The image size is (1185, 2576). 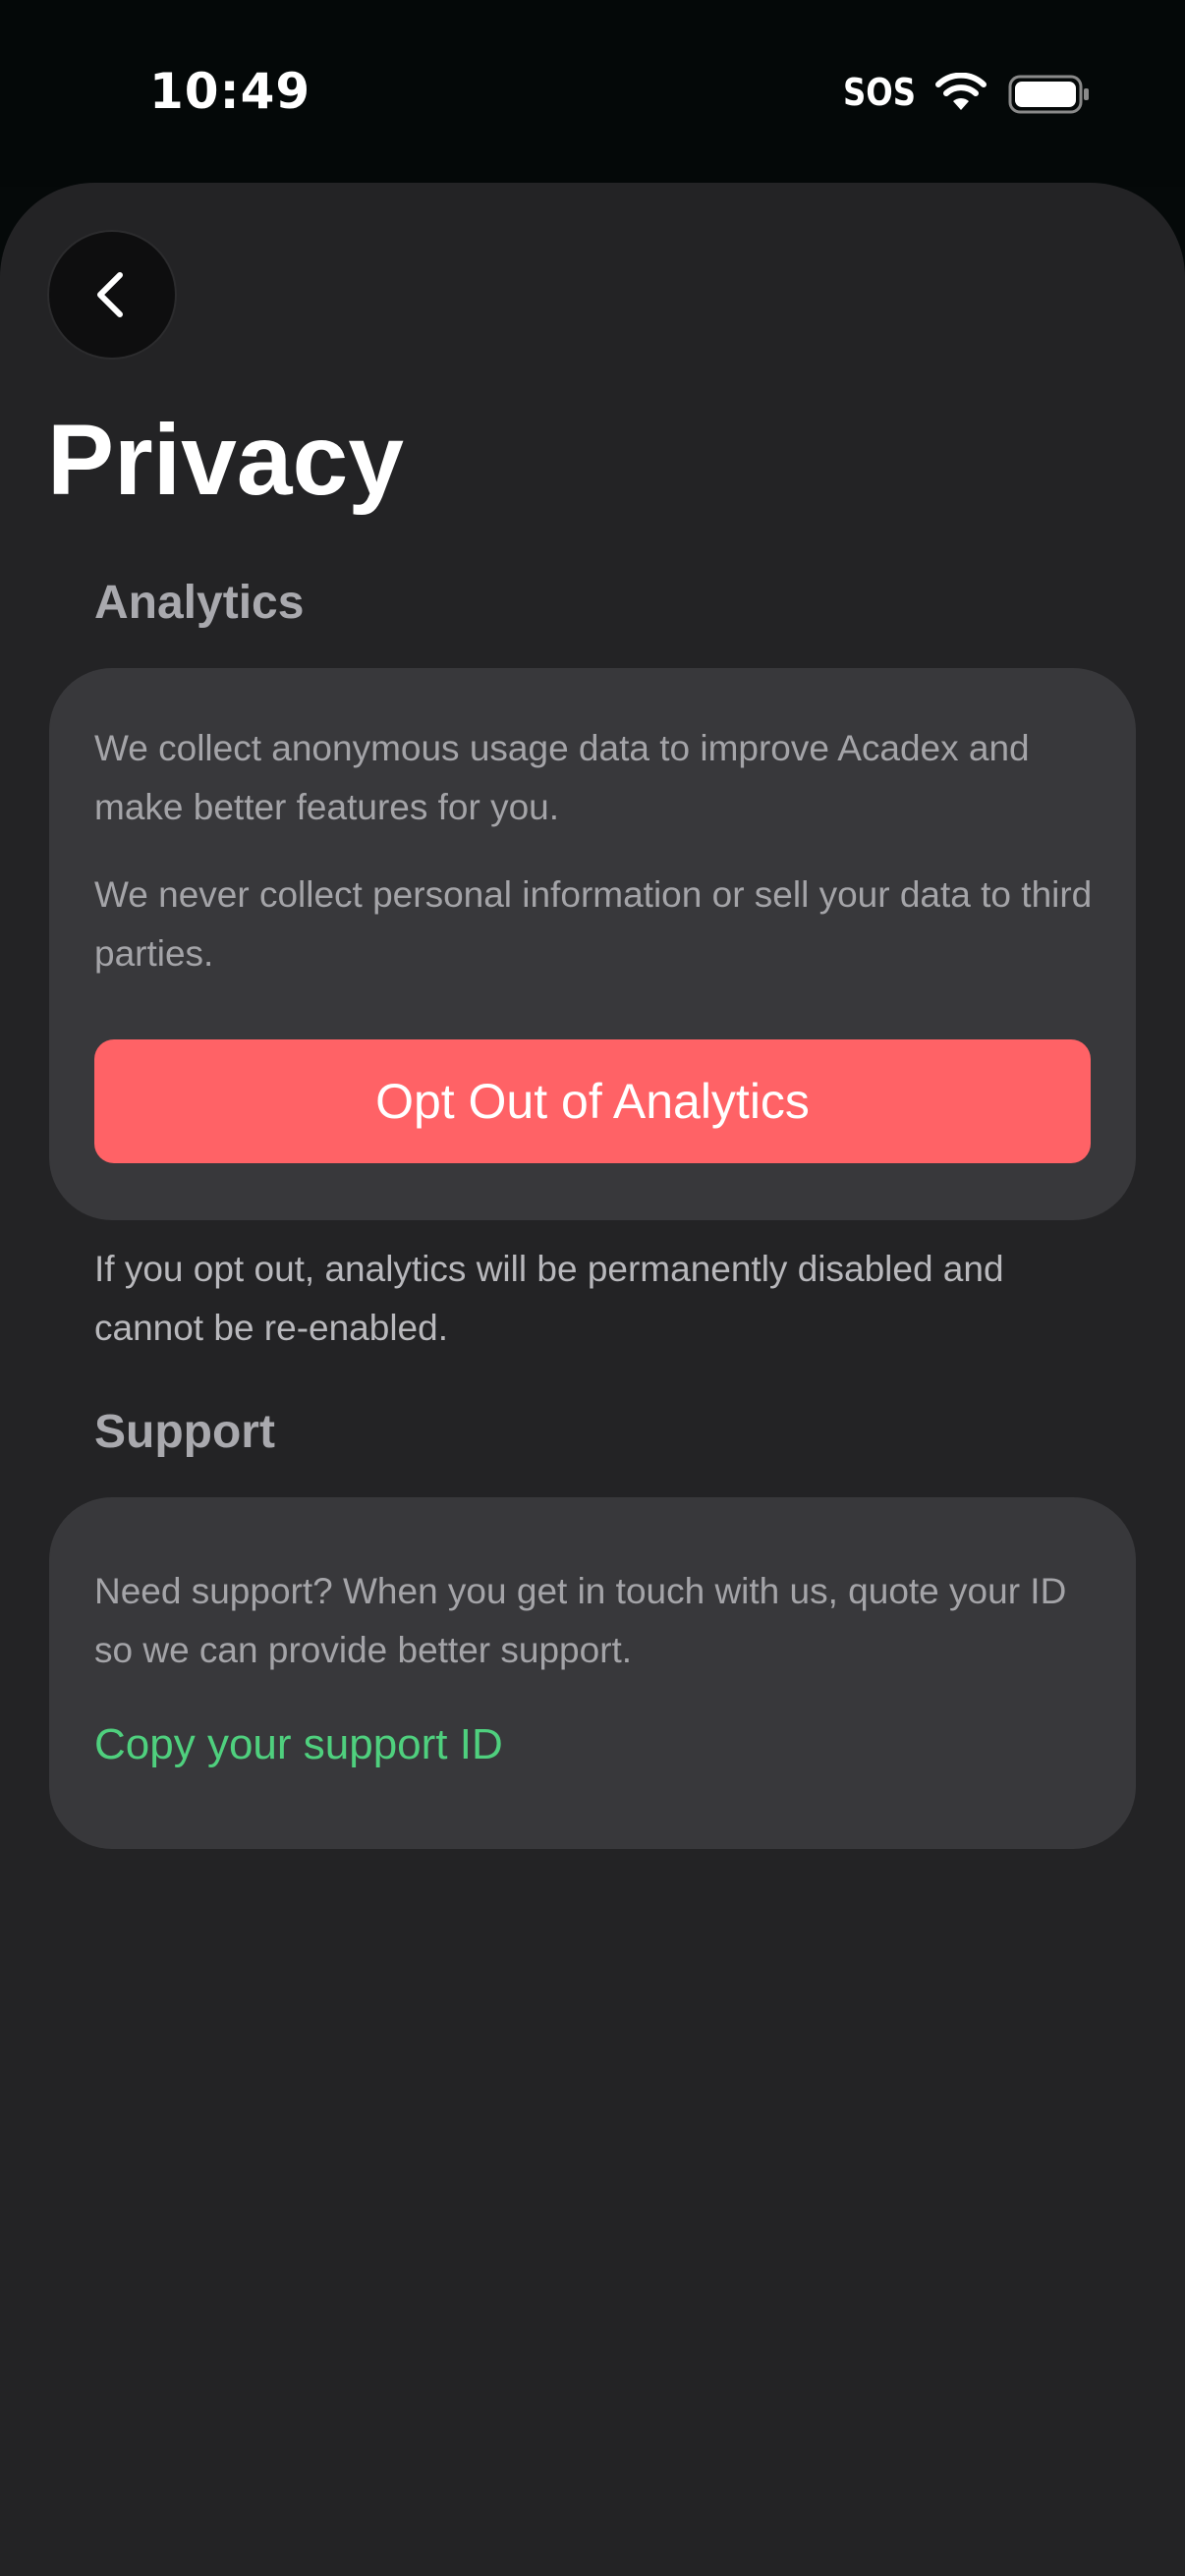 I want to click on battery-icon, so click(x=1049, y=94).